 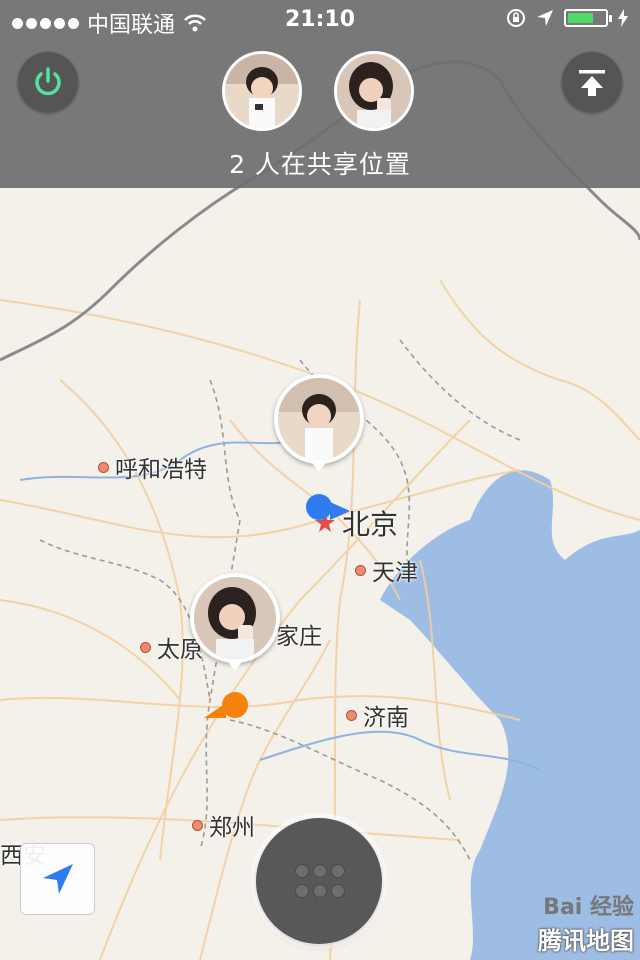 What do you see at coordinates (340, 511) in the screenshot?
I see `user-1-heading-icon` at bounding box center [340, 511].